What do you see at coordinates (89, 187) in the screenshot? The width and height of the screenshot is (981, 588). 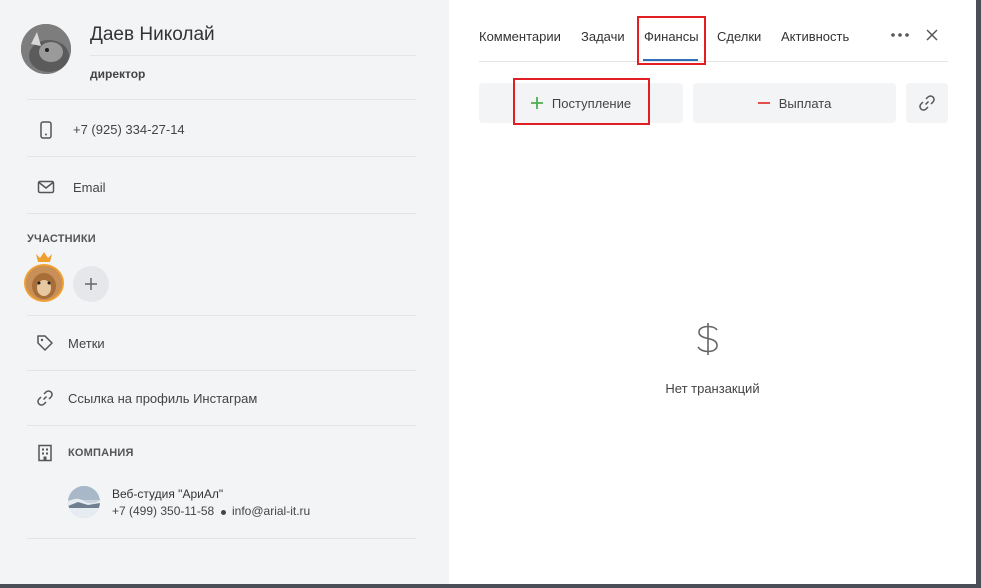 I see `email-field: Email` at bounding box center [89, 187].